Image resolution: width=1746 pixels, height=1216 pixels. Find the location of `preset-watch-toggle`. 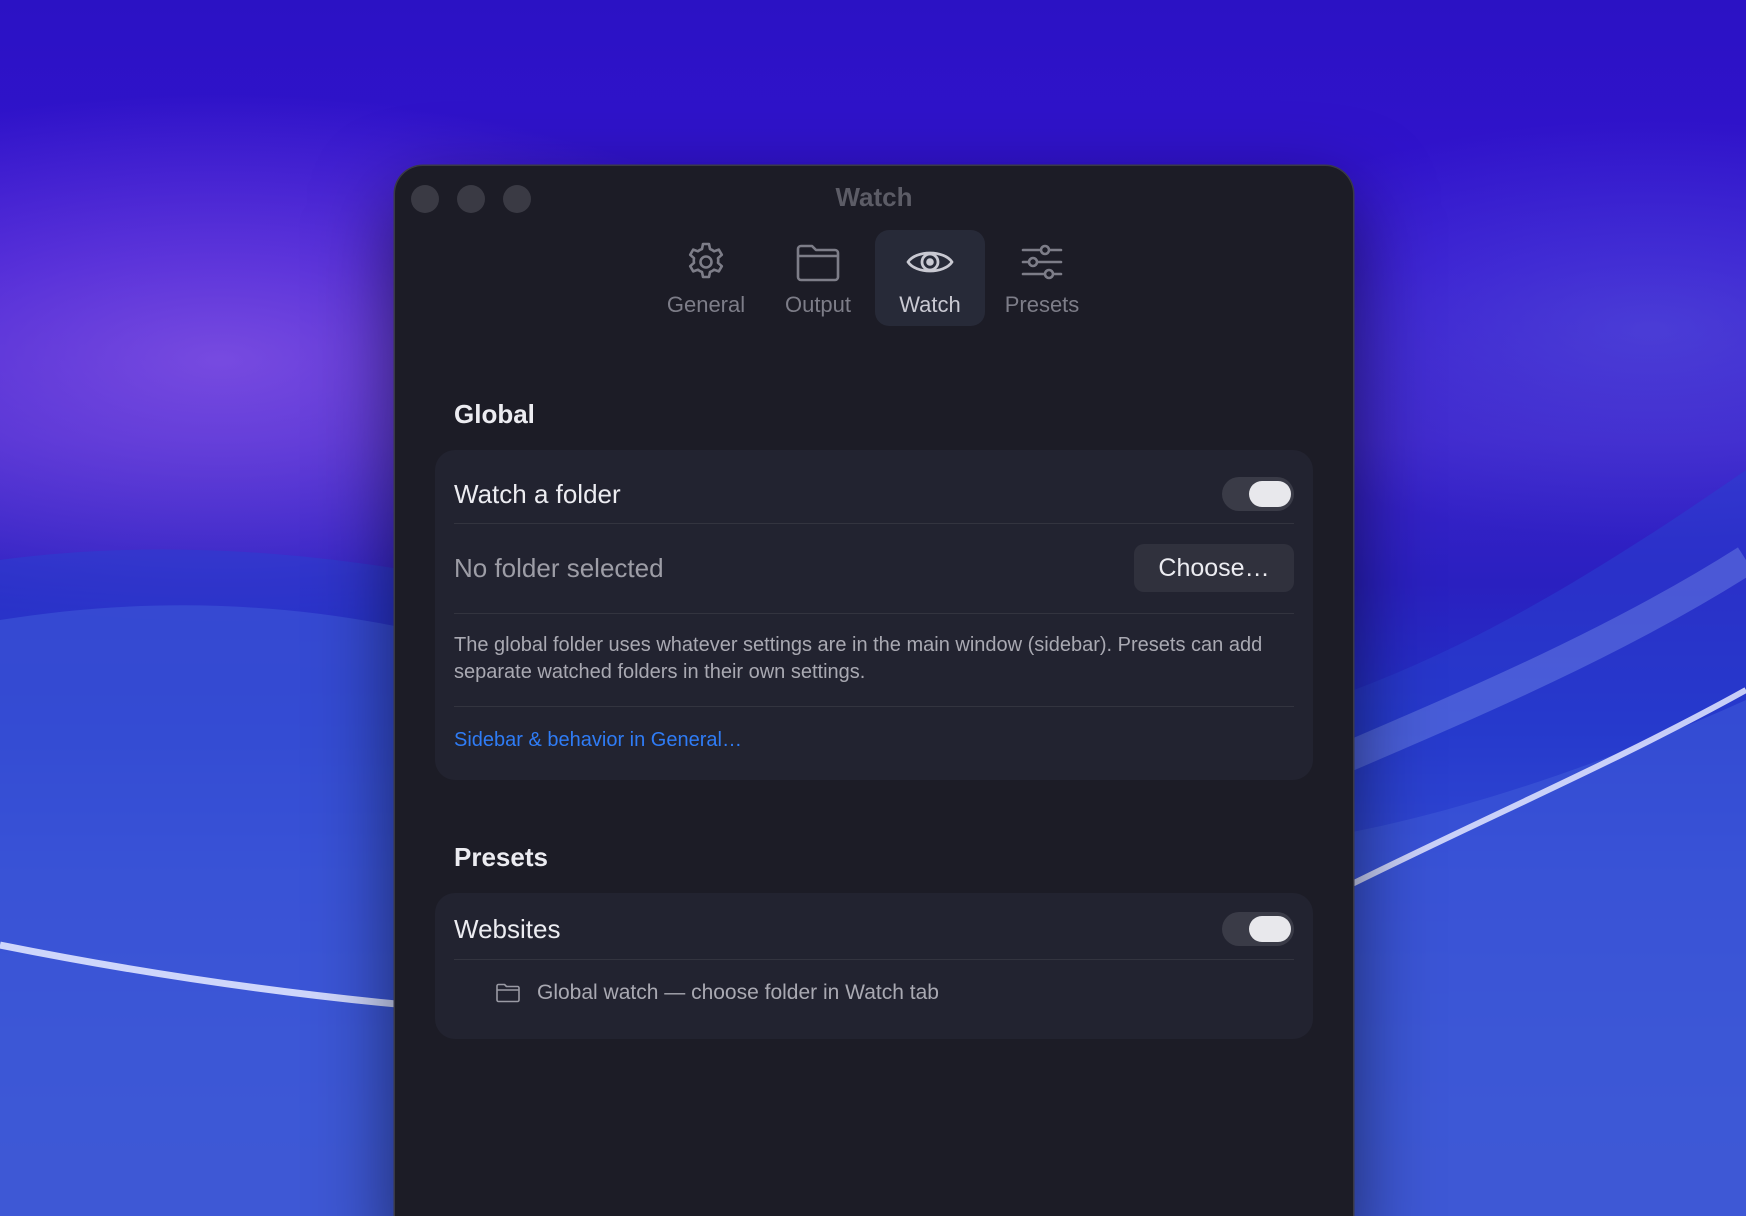

preset-watch-toggle is located at coordinates (1258, 929).